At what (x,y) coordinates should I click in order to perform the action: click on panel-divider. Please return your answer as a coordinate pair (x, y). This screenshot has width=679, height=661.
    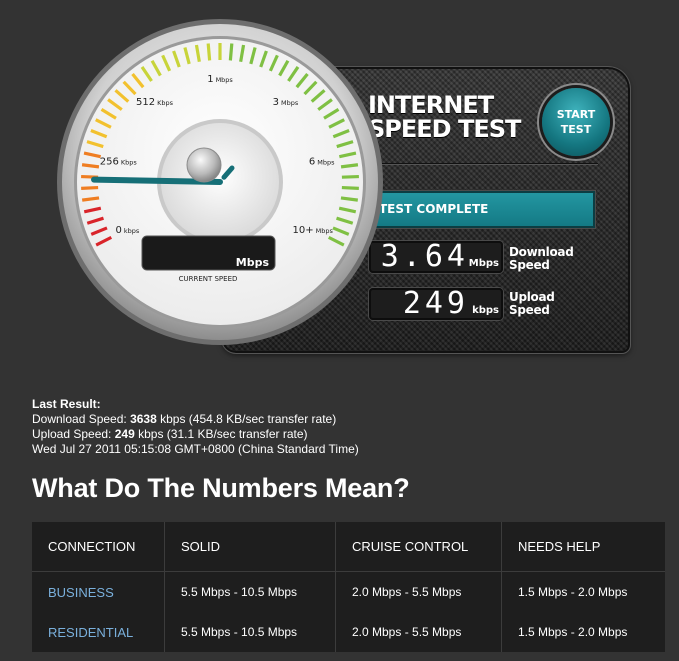
    Looking at the image, I should click on (482, 163).